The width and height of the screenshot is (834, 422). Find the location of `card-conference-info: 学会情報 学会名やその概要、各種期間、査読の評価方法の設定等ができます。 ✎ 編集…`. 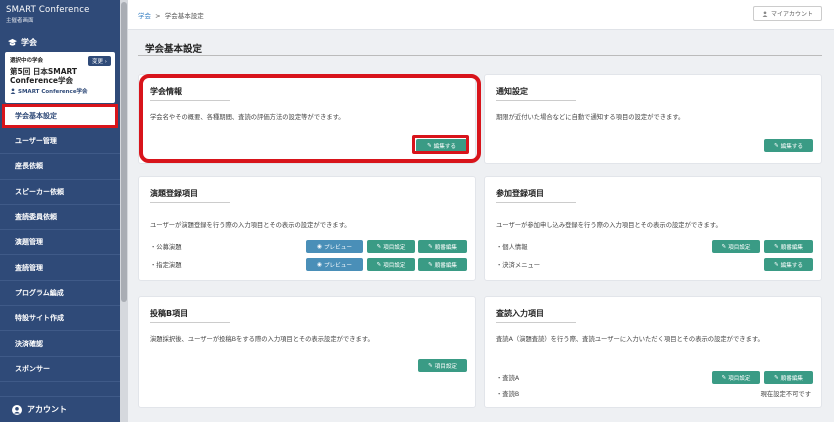

card-conference-info: 学会情報 学会名やその概要、各種期間、査読の評価方法の設定等ができます。 ✎ 編集… is located at coordinates (307, 119).